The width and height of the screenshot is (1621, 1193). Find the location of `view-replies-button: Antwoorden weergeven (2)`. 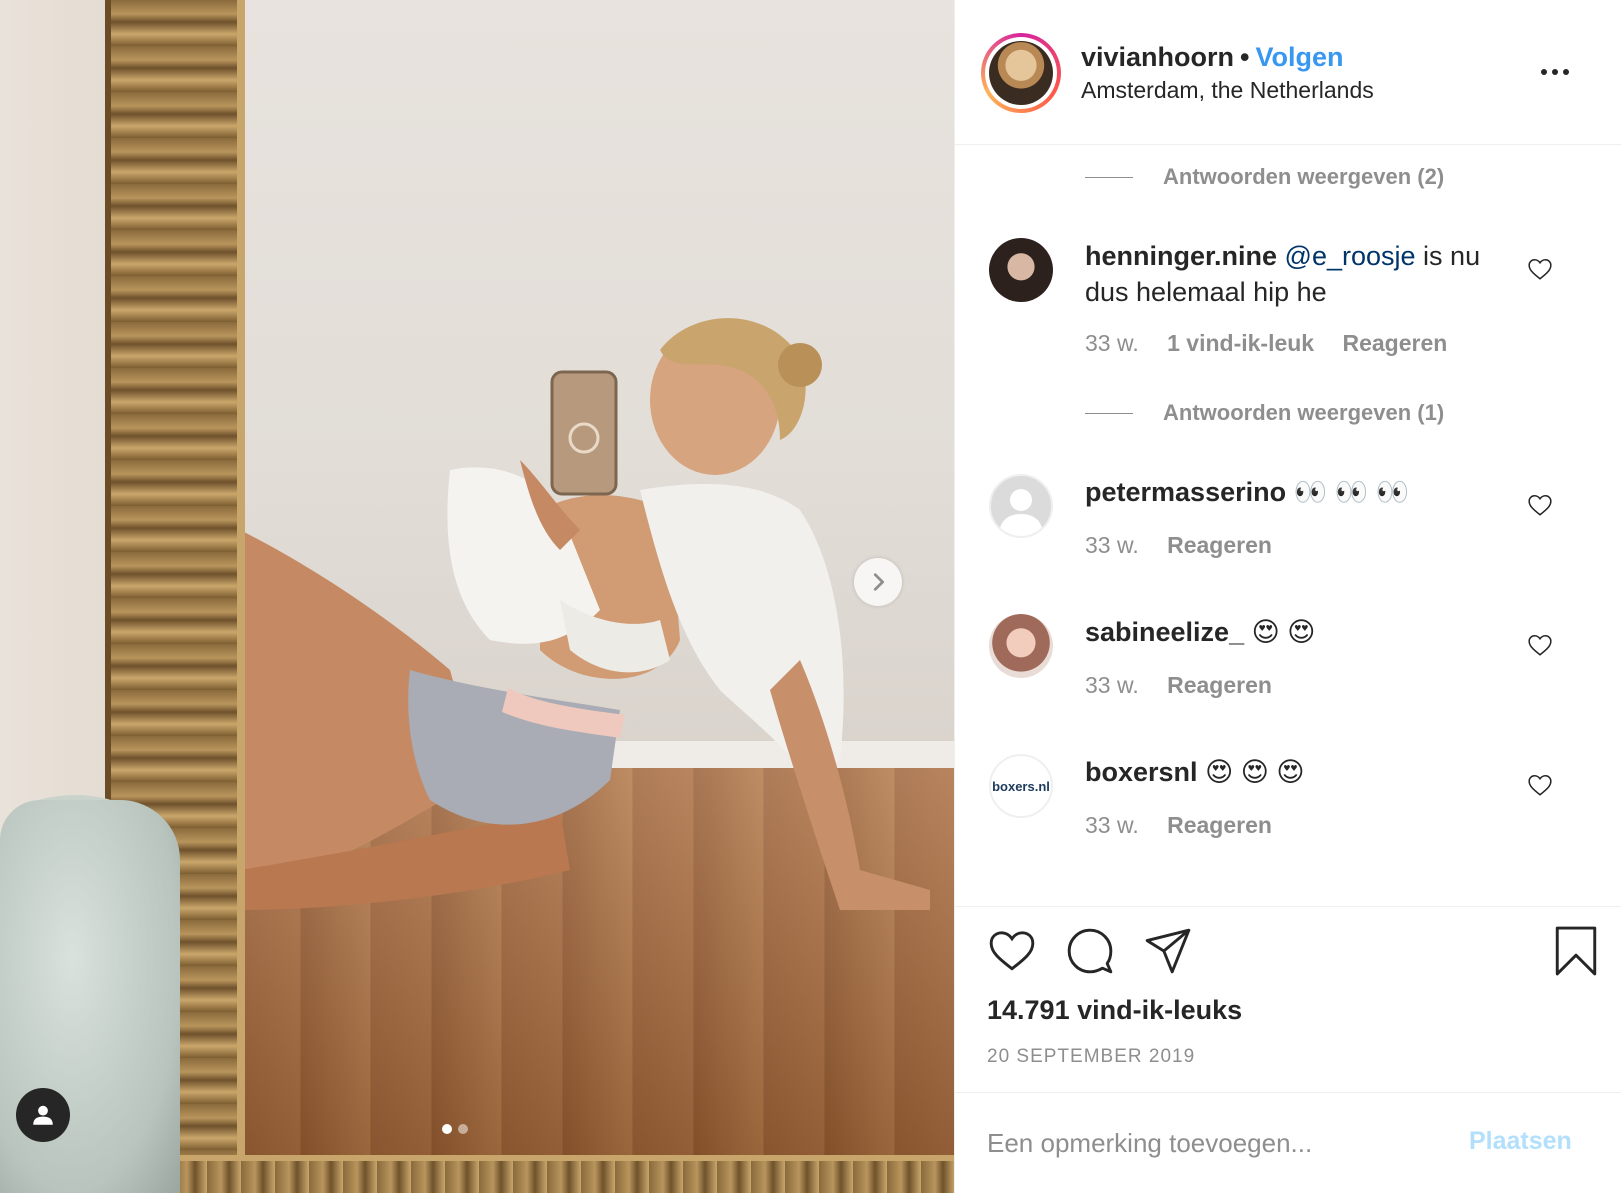

view-replies-button: Antwoorden weergeven (2) is located at coordinates (1264, 177).